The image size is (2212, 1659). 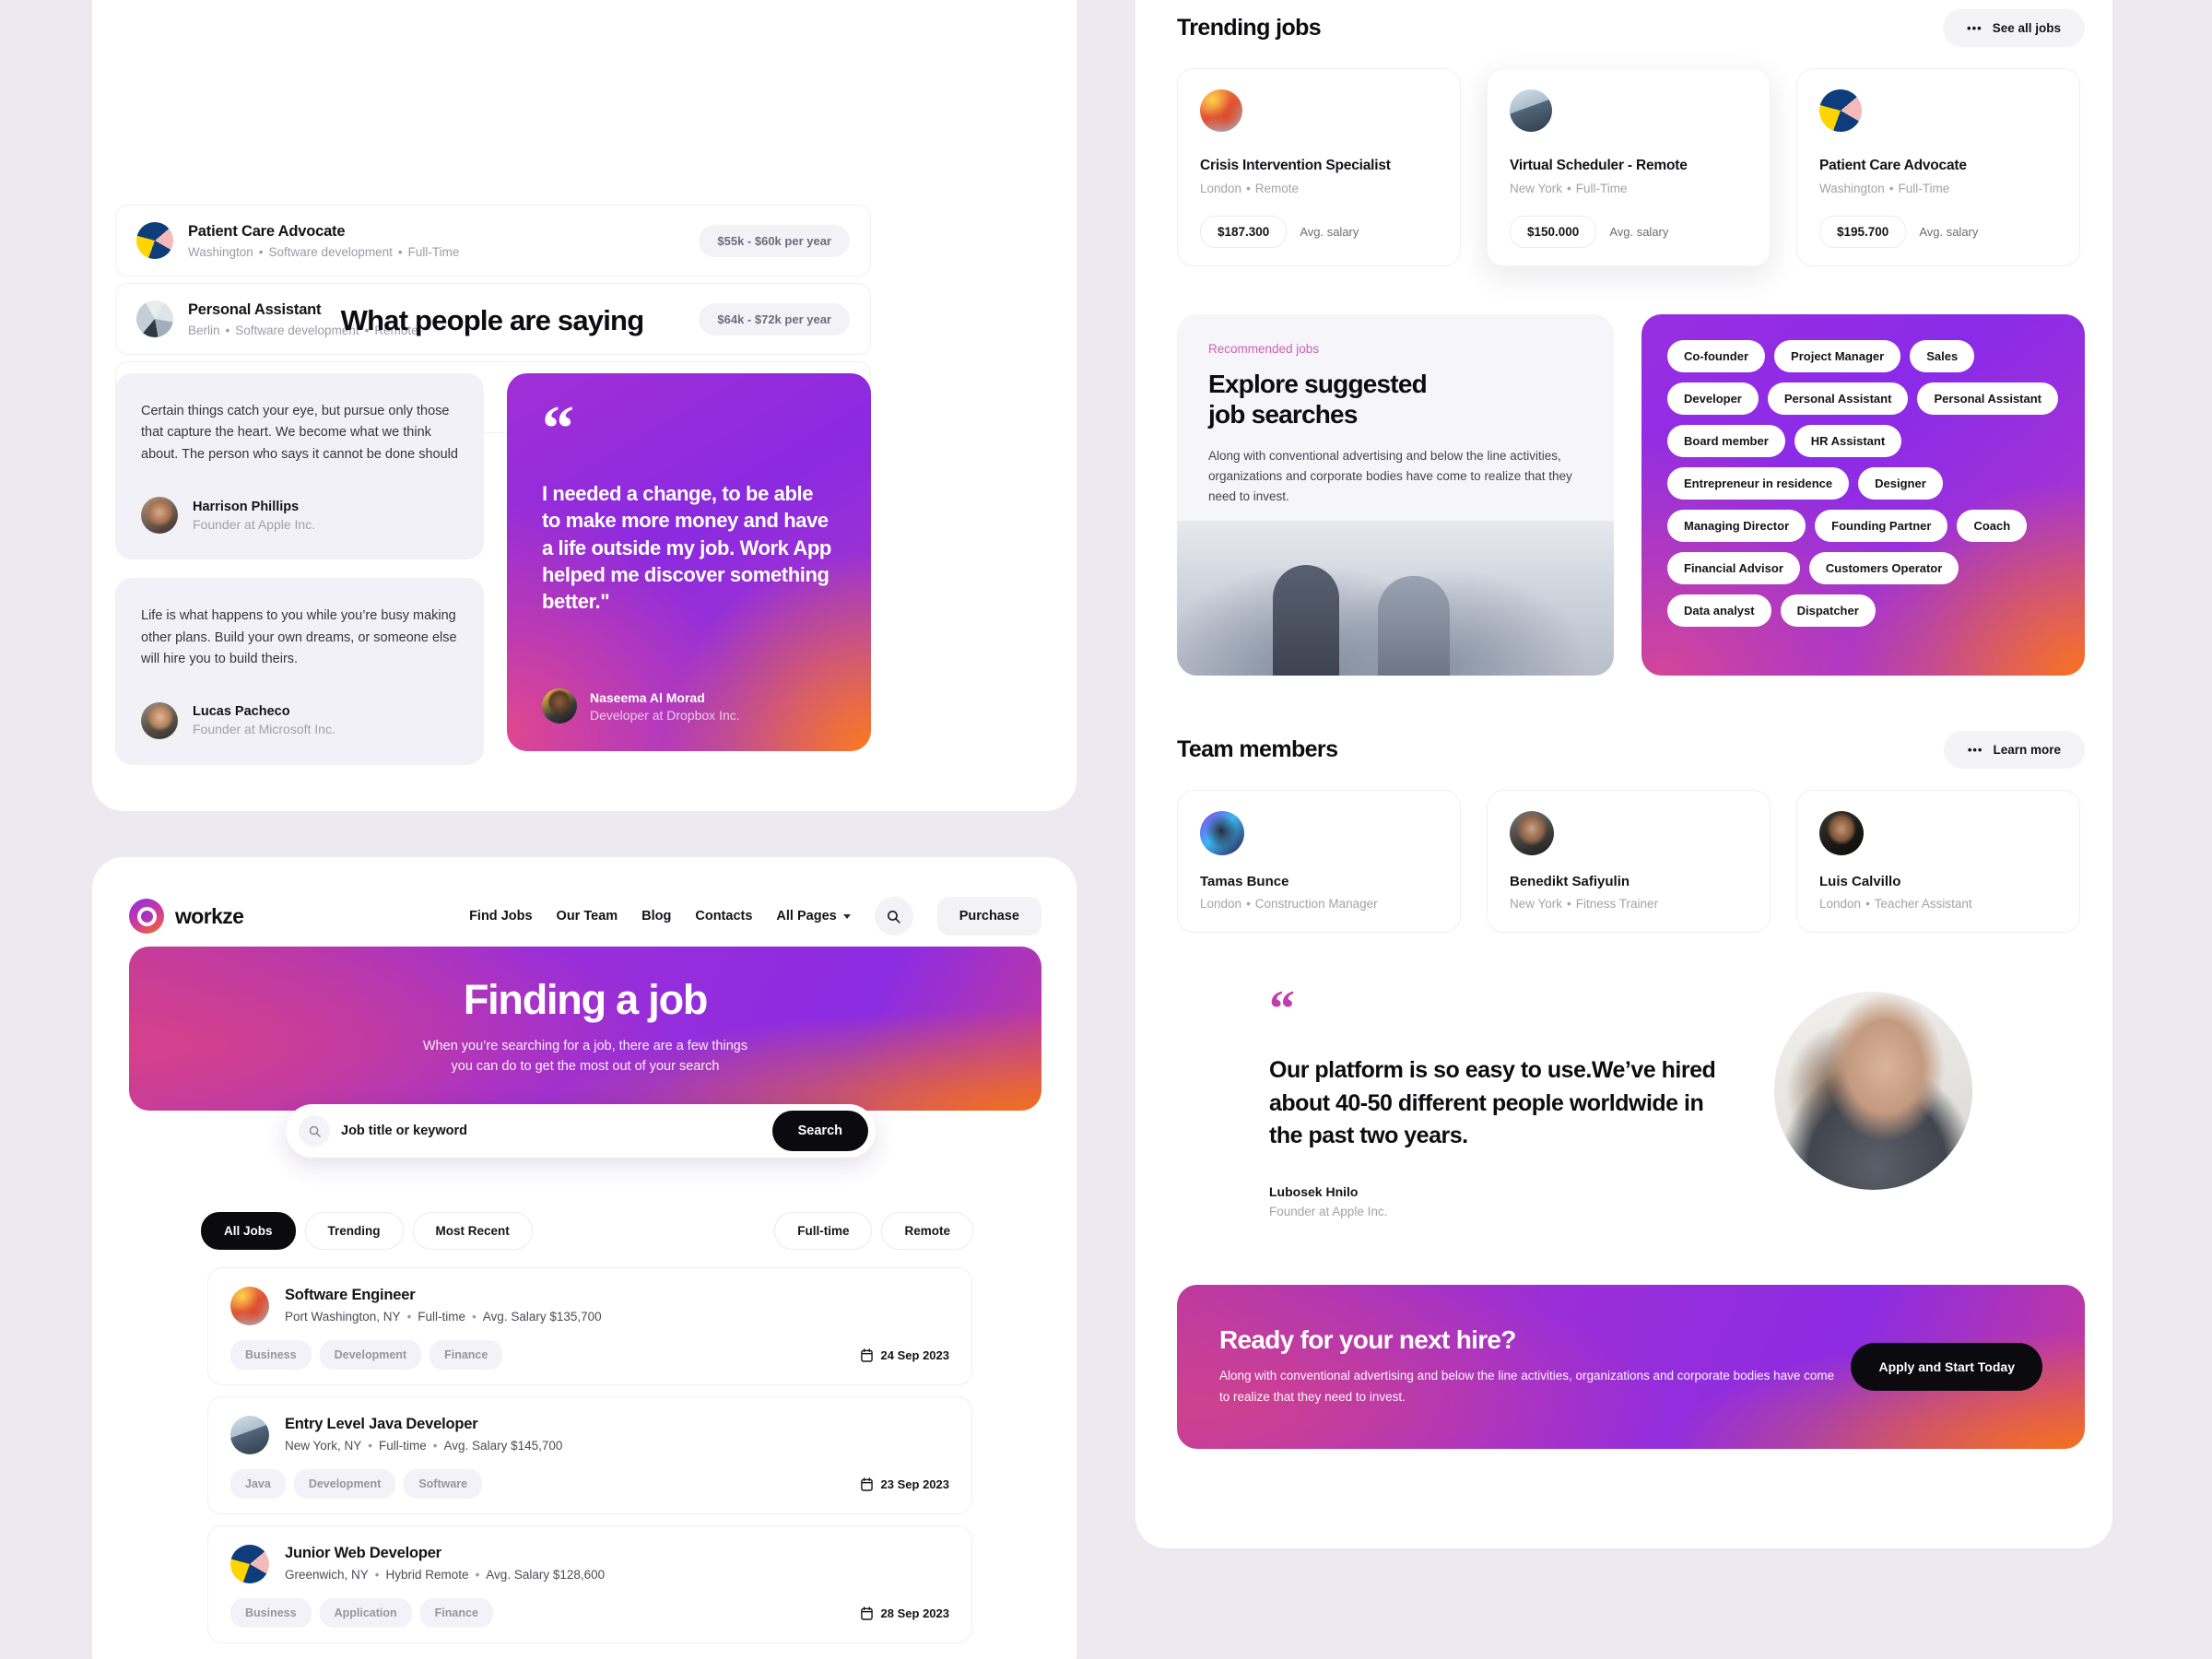 What do you see at coordinates (443, 1484) in the screenshot?
I see `job-tag: Software` at bounding box center [443, 1484].